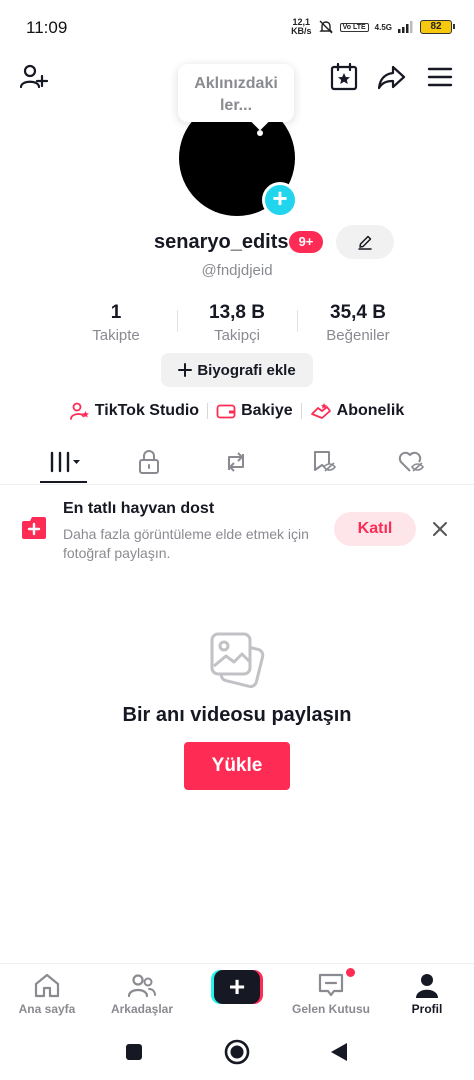 The height and width of the screenshot is (1080, 474). I want to click on tab-private, so click(149, 462).